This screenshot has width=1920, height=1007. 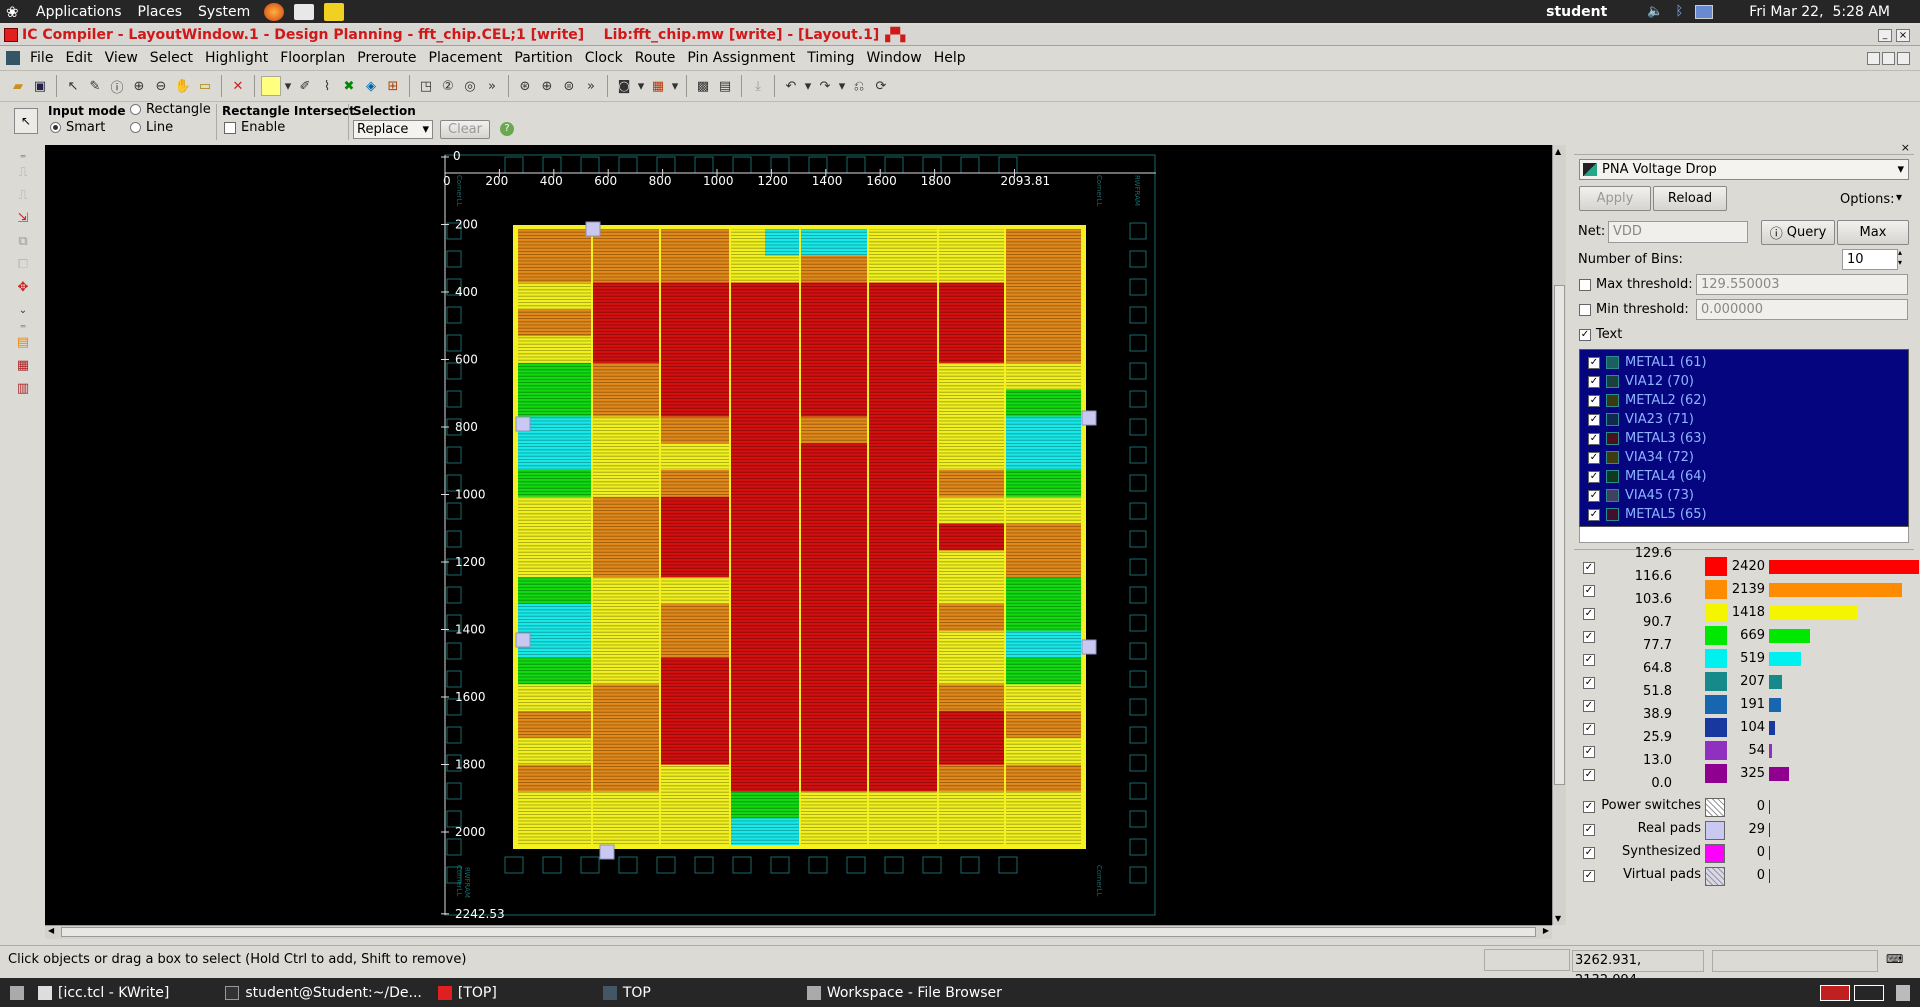 I want to click on stack-down-icon: ⎍, so click(x=23, y=195).